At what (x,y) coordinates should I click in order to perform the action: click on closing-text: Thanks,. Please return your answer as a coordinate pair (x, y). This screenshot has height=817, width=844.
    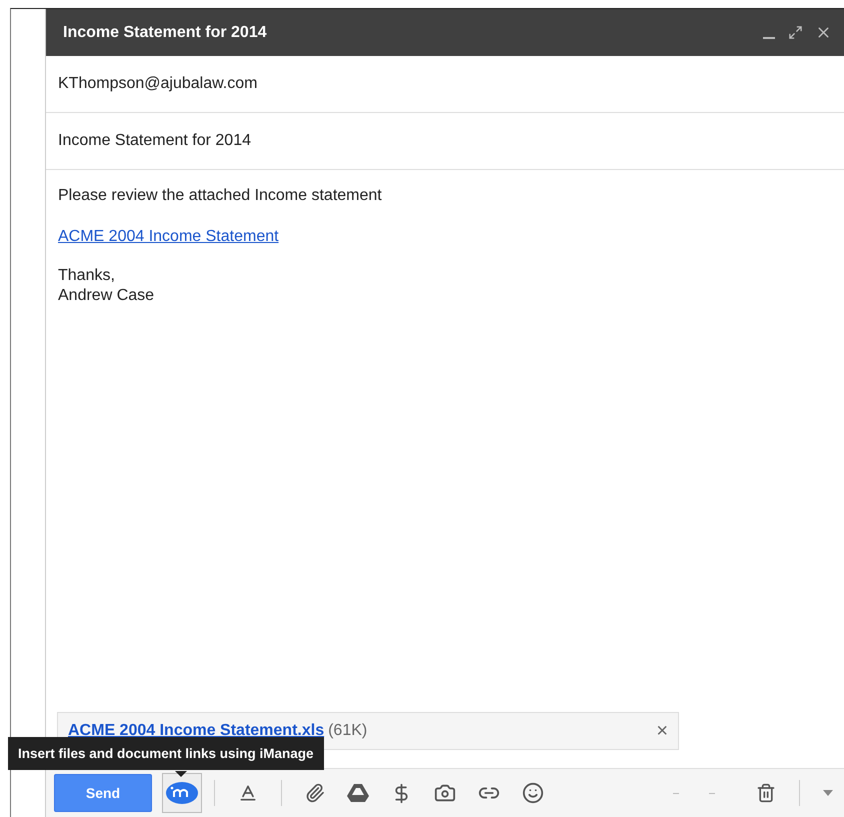
    Looking at the image, I should click on (87, 276).